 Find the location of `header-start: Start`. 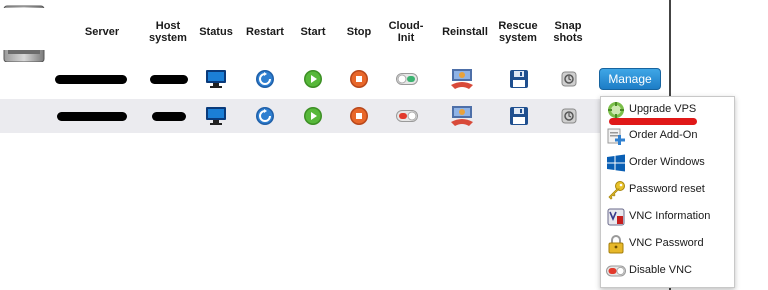

header-start: Start is located at coordinates (313, 32).